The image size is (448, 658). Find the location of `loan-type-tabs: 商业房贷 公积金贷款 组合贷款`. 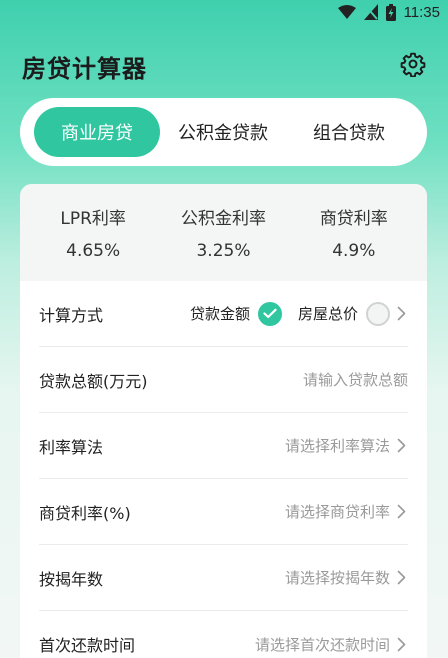

loan-type-tabs: 商业房贷 公积金贷款 组合贷款 is located at coordinates (223, 132).